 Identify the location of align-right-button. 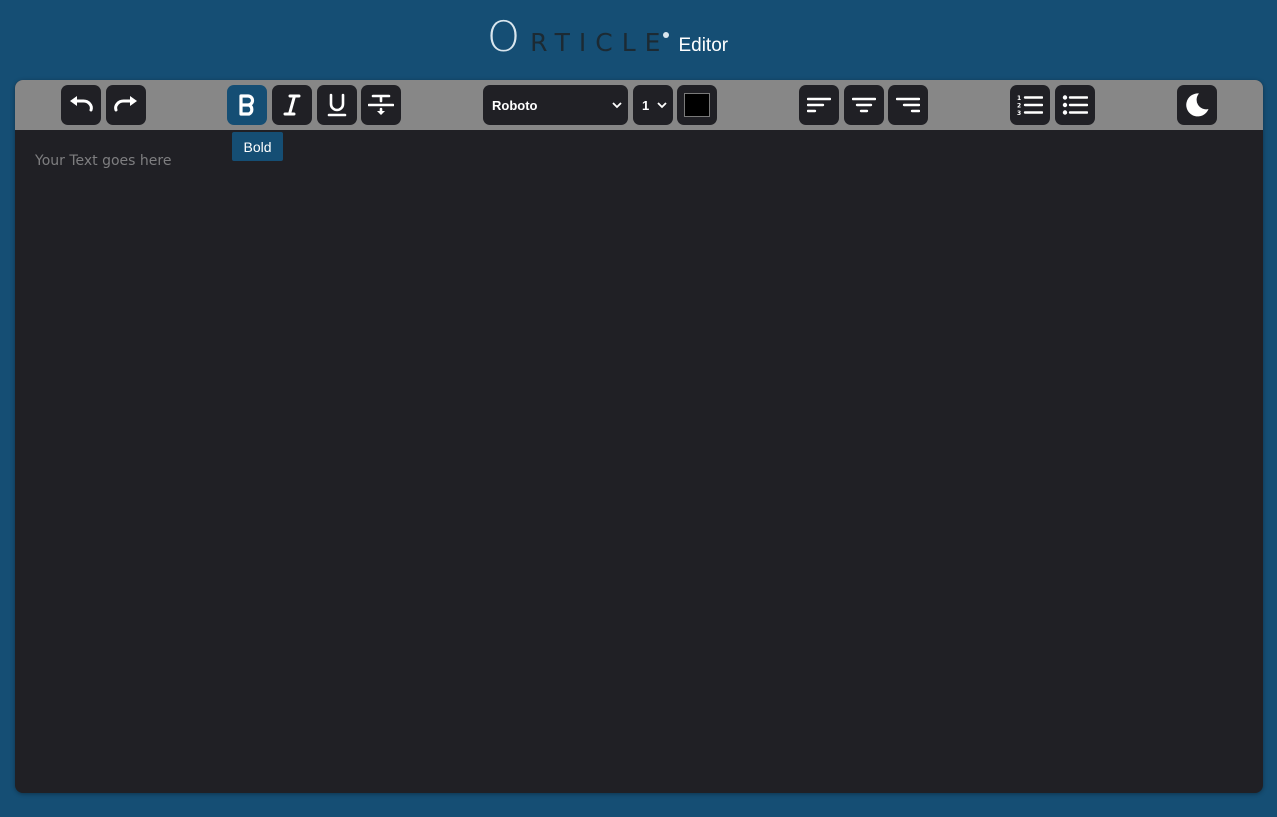
(908, 105).